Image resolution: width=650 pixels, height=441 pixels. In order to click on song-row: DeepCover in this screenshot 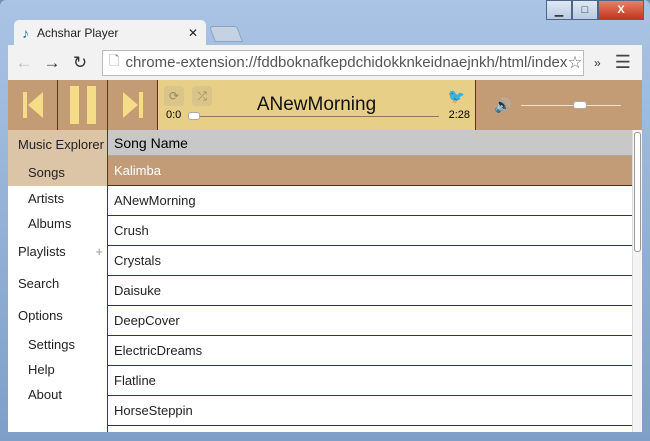, I will do `click(370, 321)`.